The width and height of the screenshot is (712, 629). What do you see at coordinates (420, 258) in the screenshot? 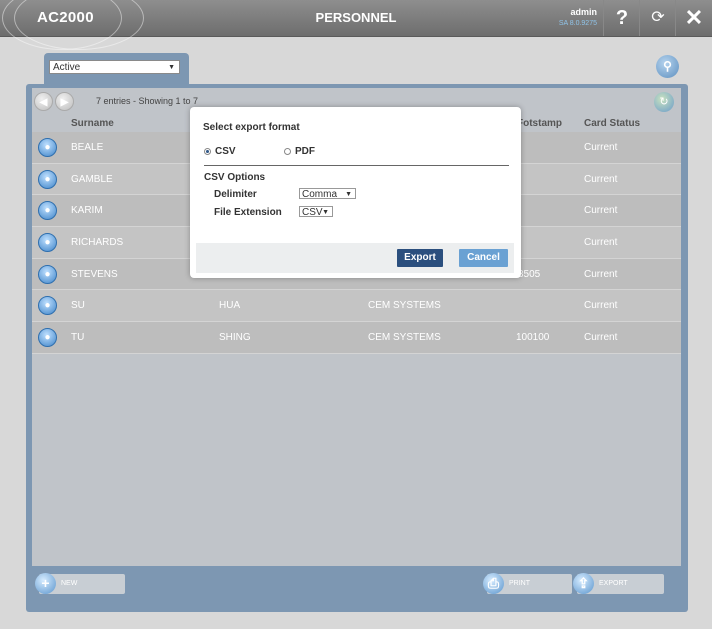
I see `export-confirm-button: Export` at bounding box center [420, 258].